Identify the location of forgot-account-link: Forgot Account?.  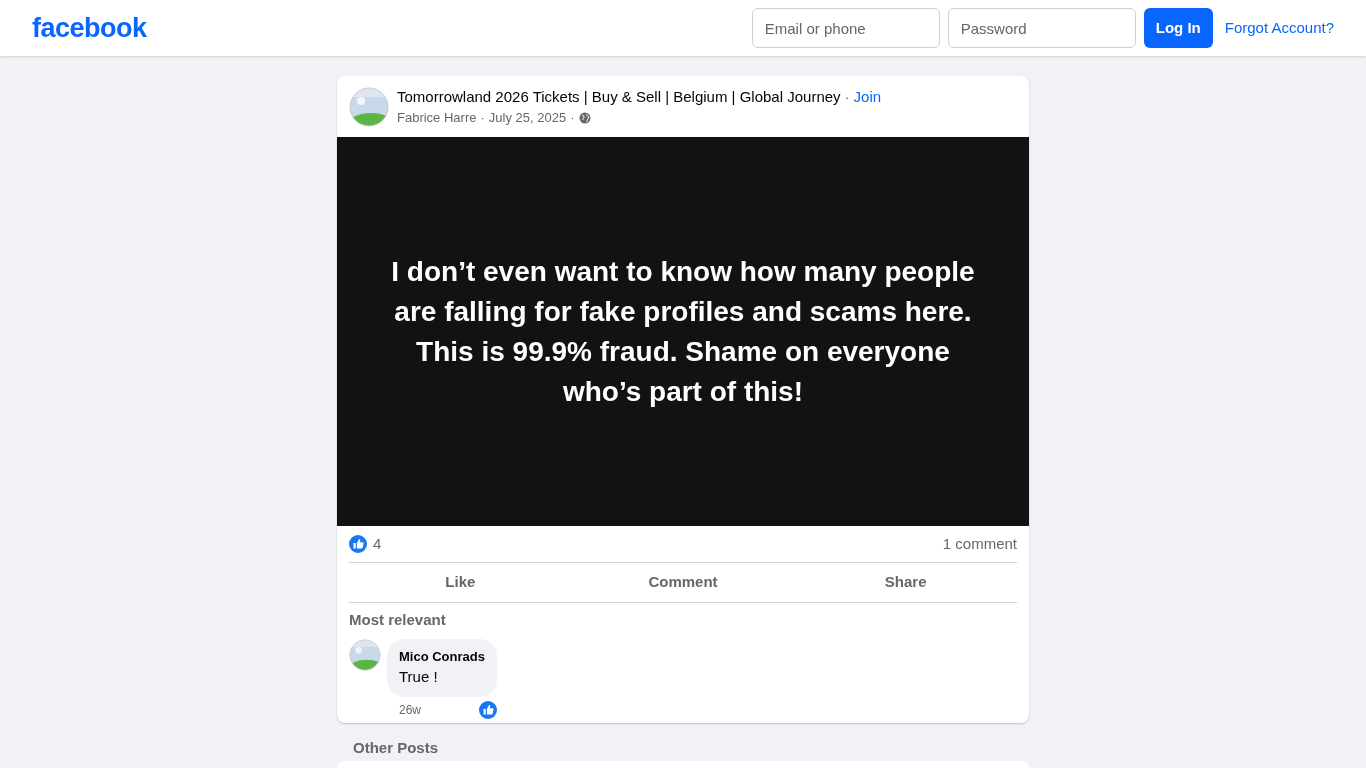
(1279, 28).